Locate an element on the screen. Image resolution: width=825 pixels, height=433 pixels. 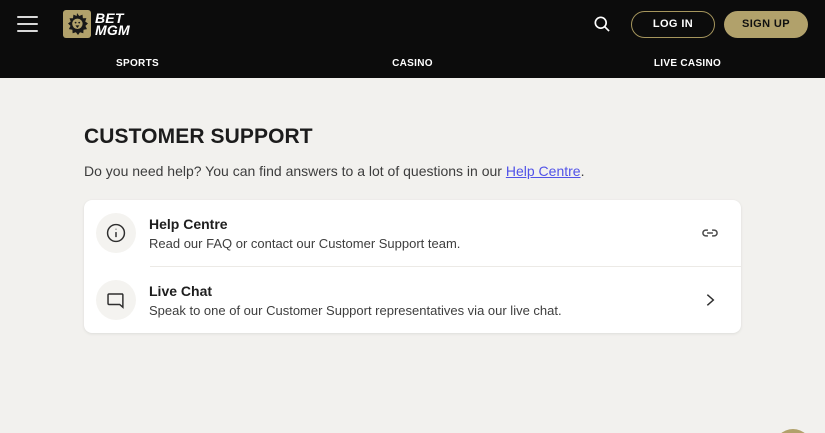
help-centre-title: Help Centre is located at coordinates (188, 223).